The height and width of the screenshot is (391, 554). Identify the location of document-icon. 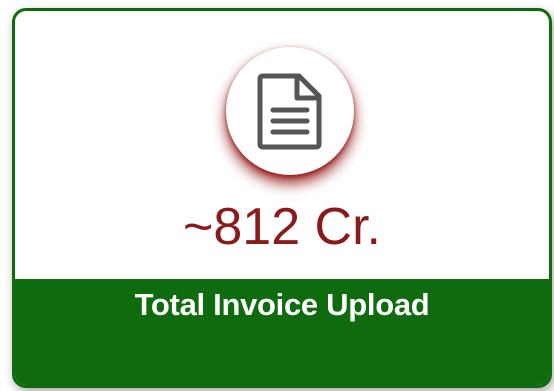
(289, 111).